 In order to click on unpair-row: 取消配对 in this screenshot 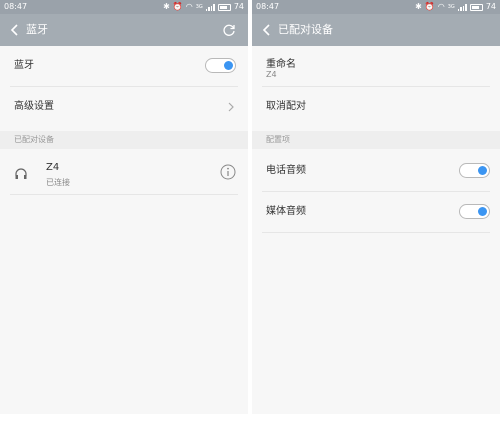, I will do `click(376, 107)`.